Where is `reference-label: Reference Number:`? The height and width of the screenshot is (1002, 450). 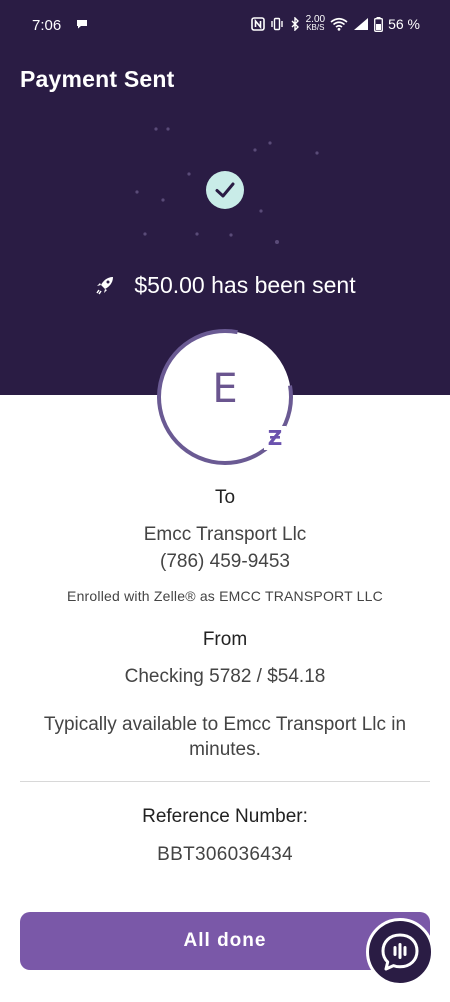 reference-label: Reference Number: is located at coordinates (225, 816).